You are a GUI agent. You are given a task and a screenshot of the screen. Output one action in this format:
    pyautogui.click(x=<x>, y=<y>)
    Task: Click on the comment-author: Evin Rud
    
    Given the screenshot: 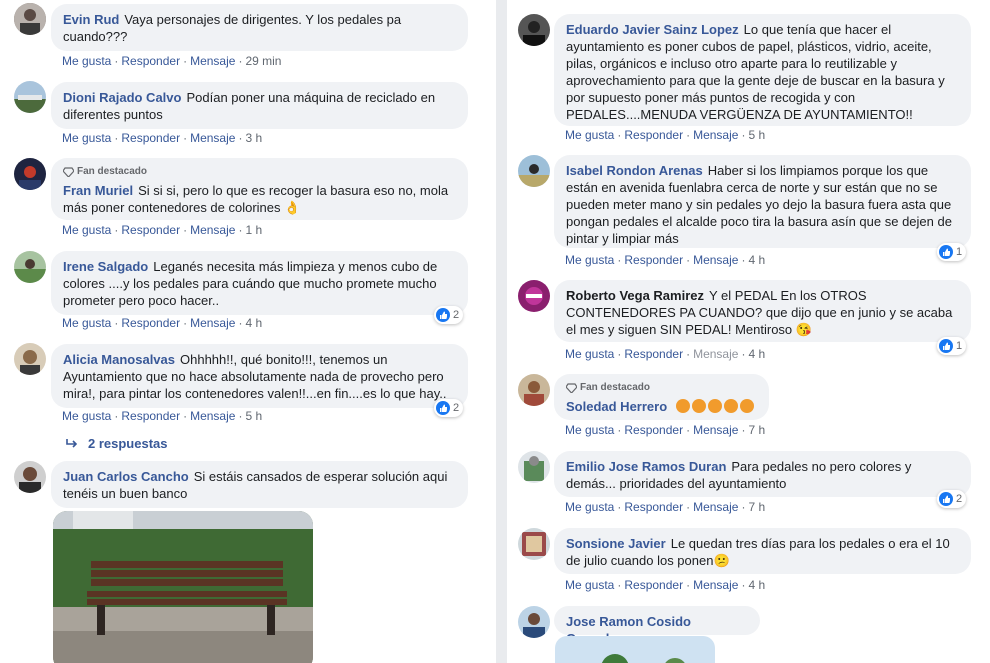 What is the action you would take?
    pyautogui.click(x=91, y=19)
    